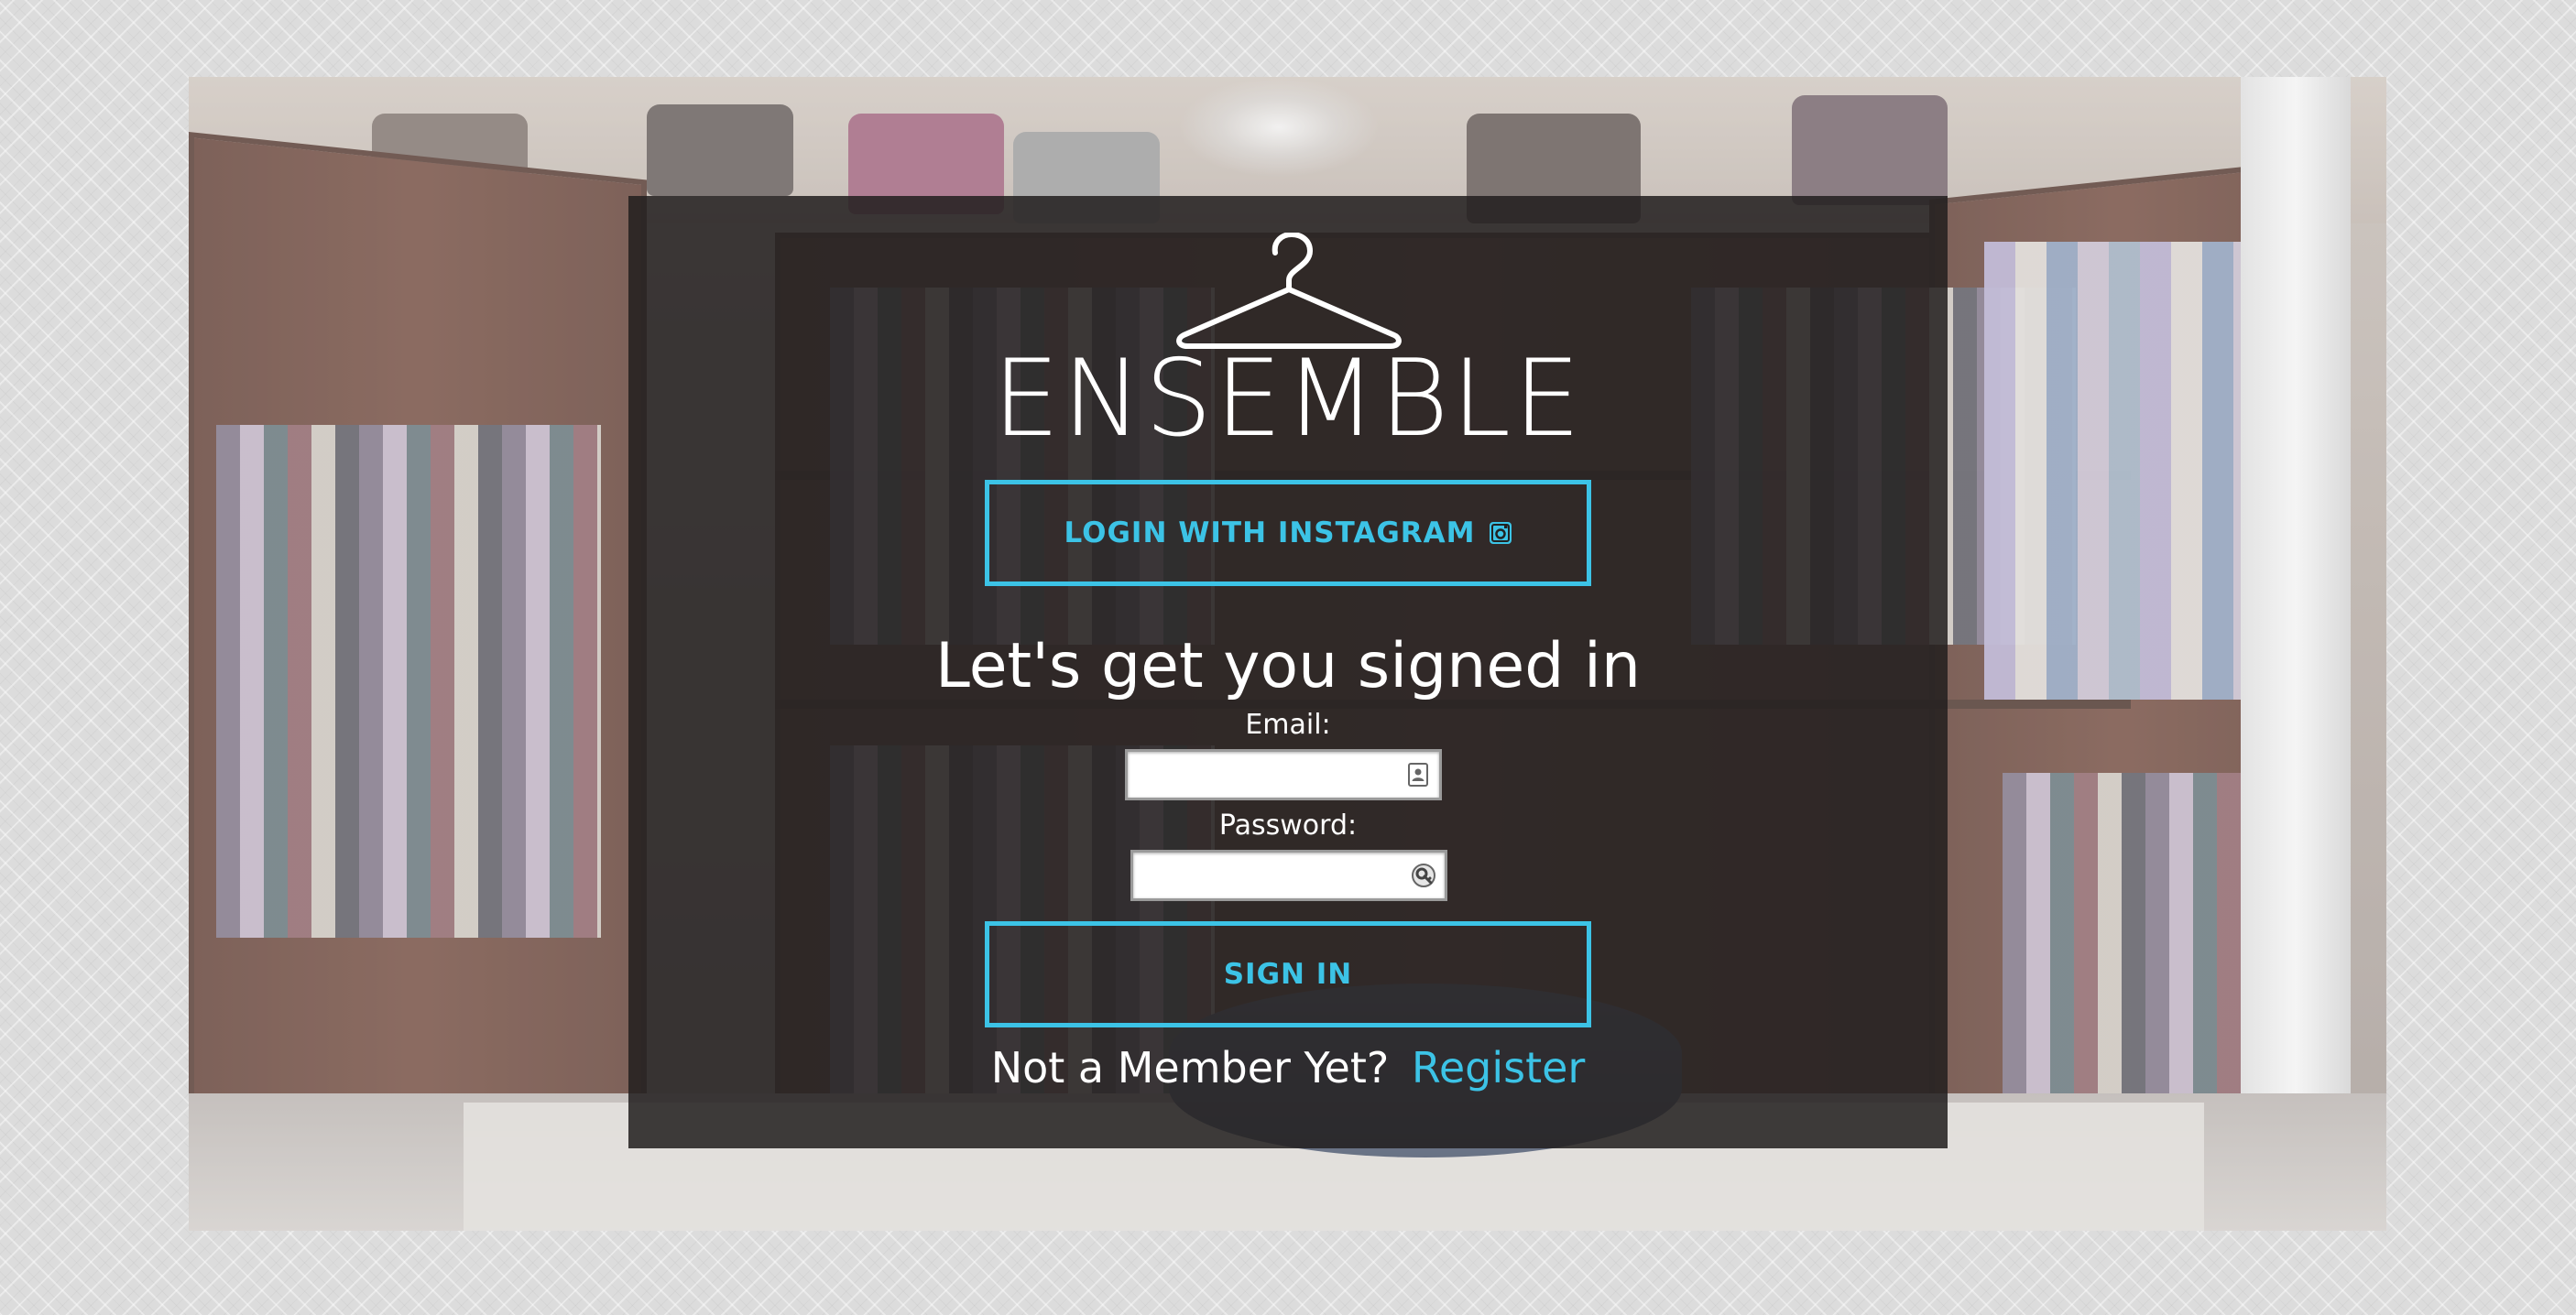 The image size is (2576, 1315). Describe the element at coordinates (1270, 533) in the screenshot. I see `instagram-button-label: LOGIN WITH INSTAGRAM` at that location.